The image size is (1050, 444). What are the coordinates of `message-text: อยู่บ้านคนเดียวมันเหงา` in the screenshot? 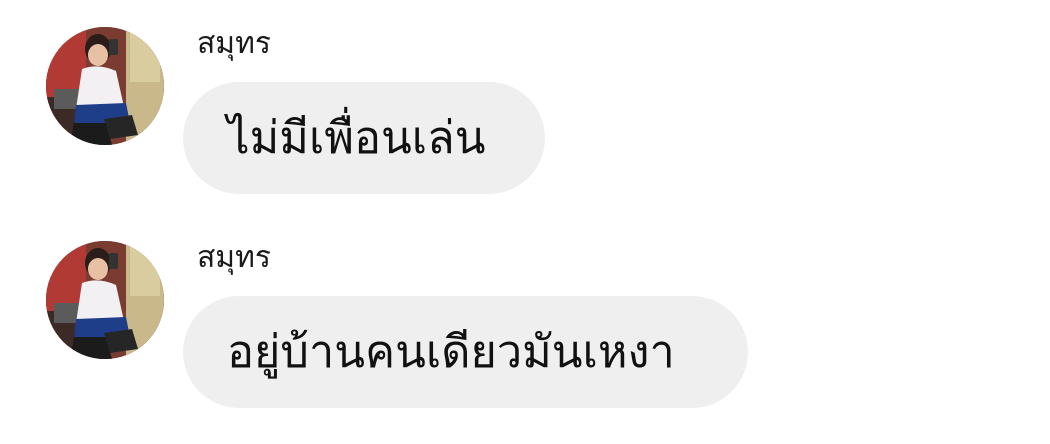 It's located at (451, 351).